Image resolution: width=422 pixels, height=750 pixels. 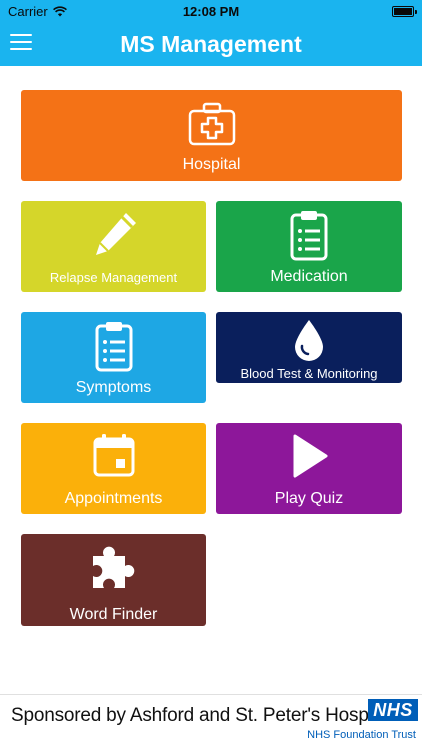 What do you see at coordinates (211, 164) in the screenshot?
I see `tile-label: Hospital` at bounding box center [211, 164].